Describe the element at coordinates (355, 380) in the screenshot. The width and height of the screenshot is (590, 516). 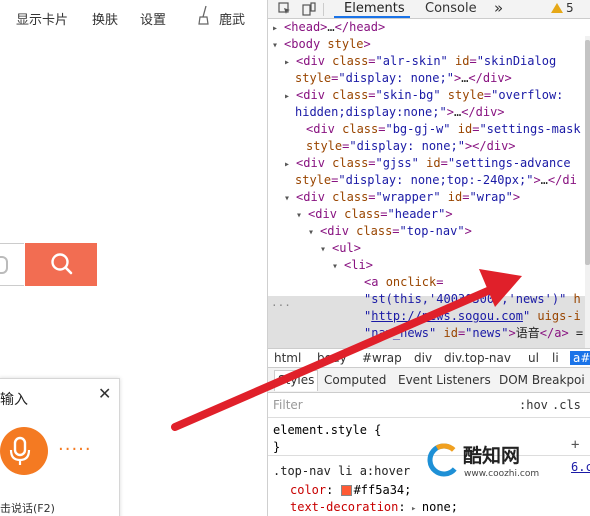
I see `tab-computed: Computed` at that location.